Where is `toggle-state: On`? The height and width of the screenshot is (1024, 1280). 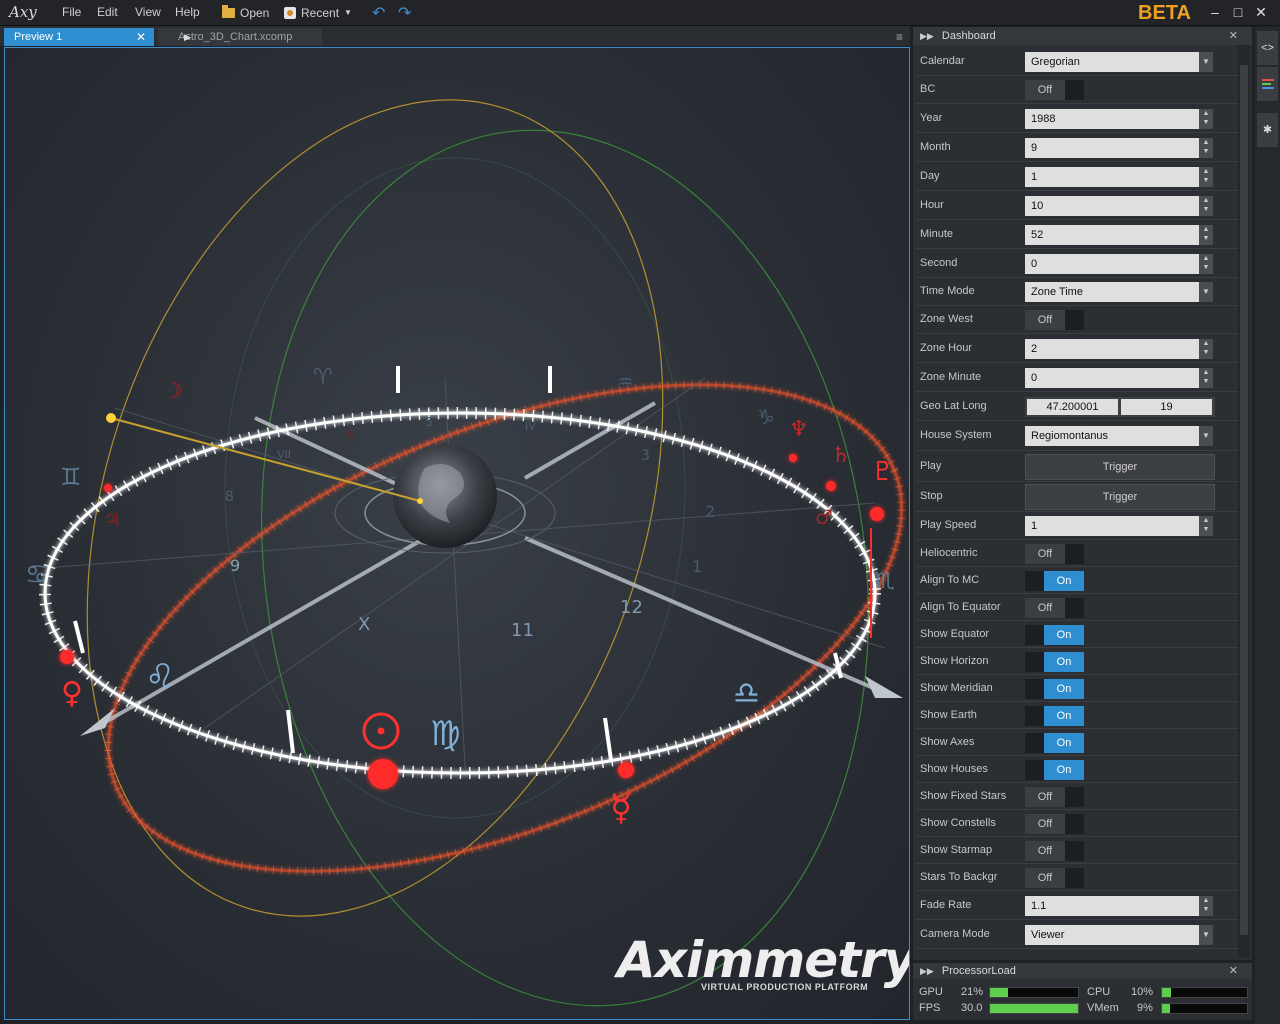 toggle-state: On is located at coordinates (1064, 581).